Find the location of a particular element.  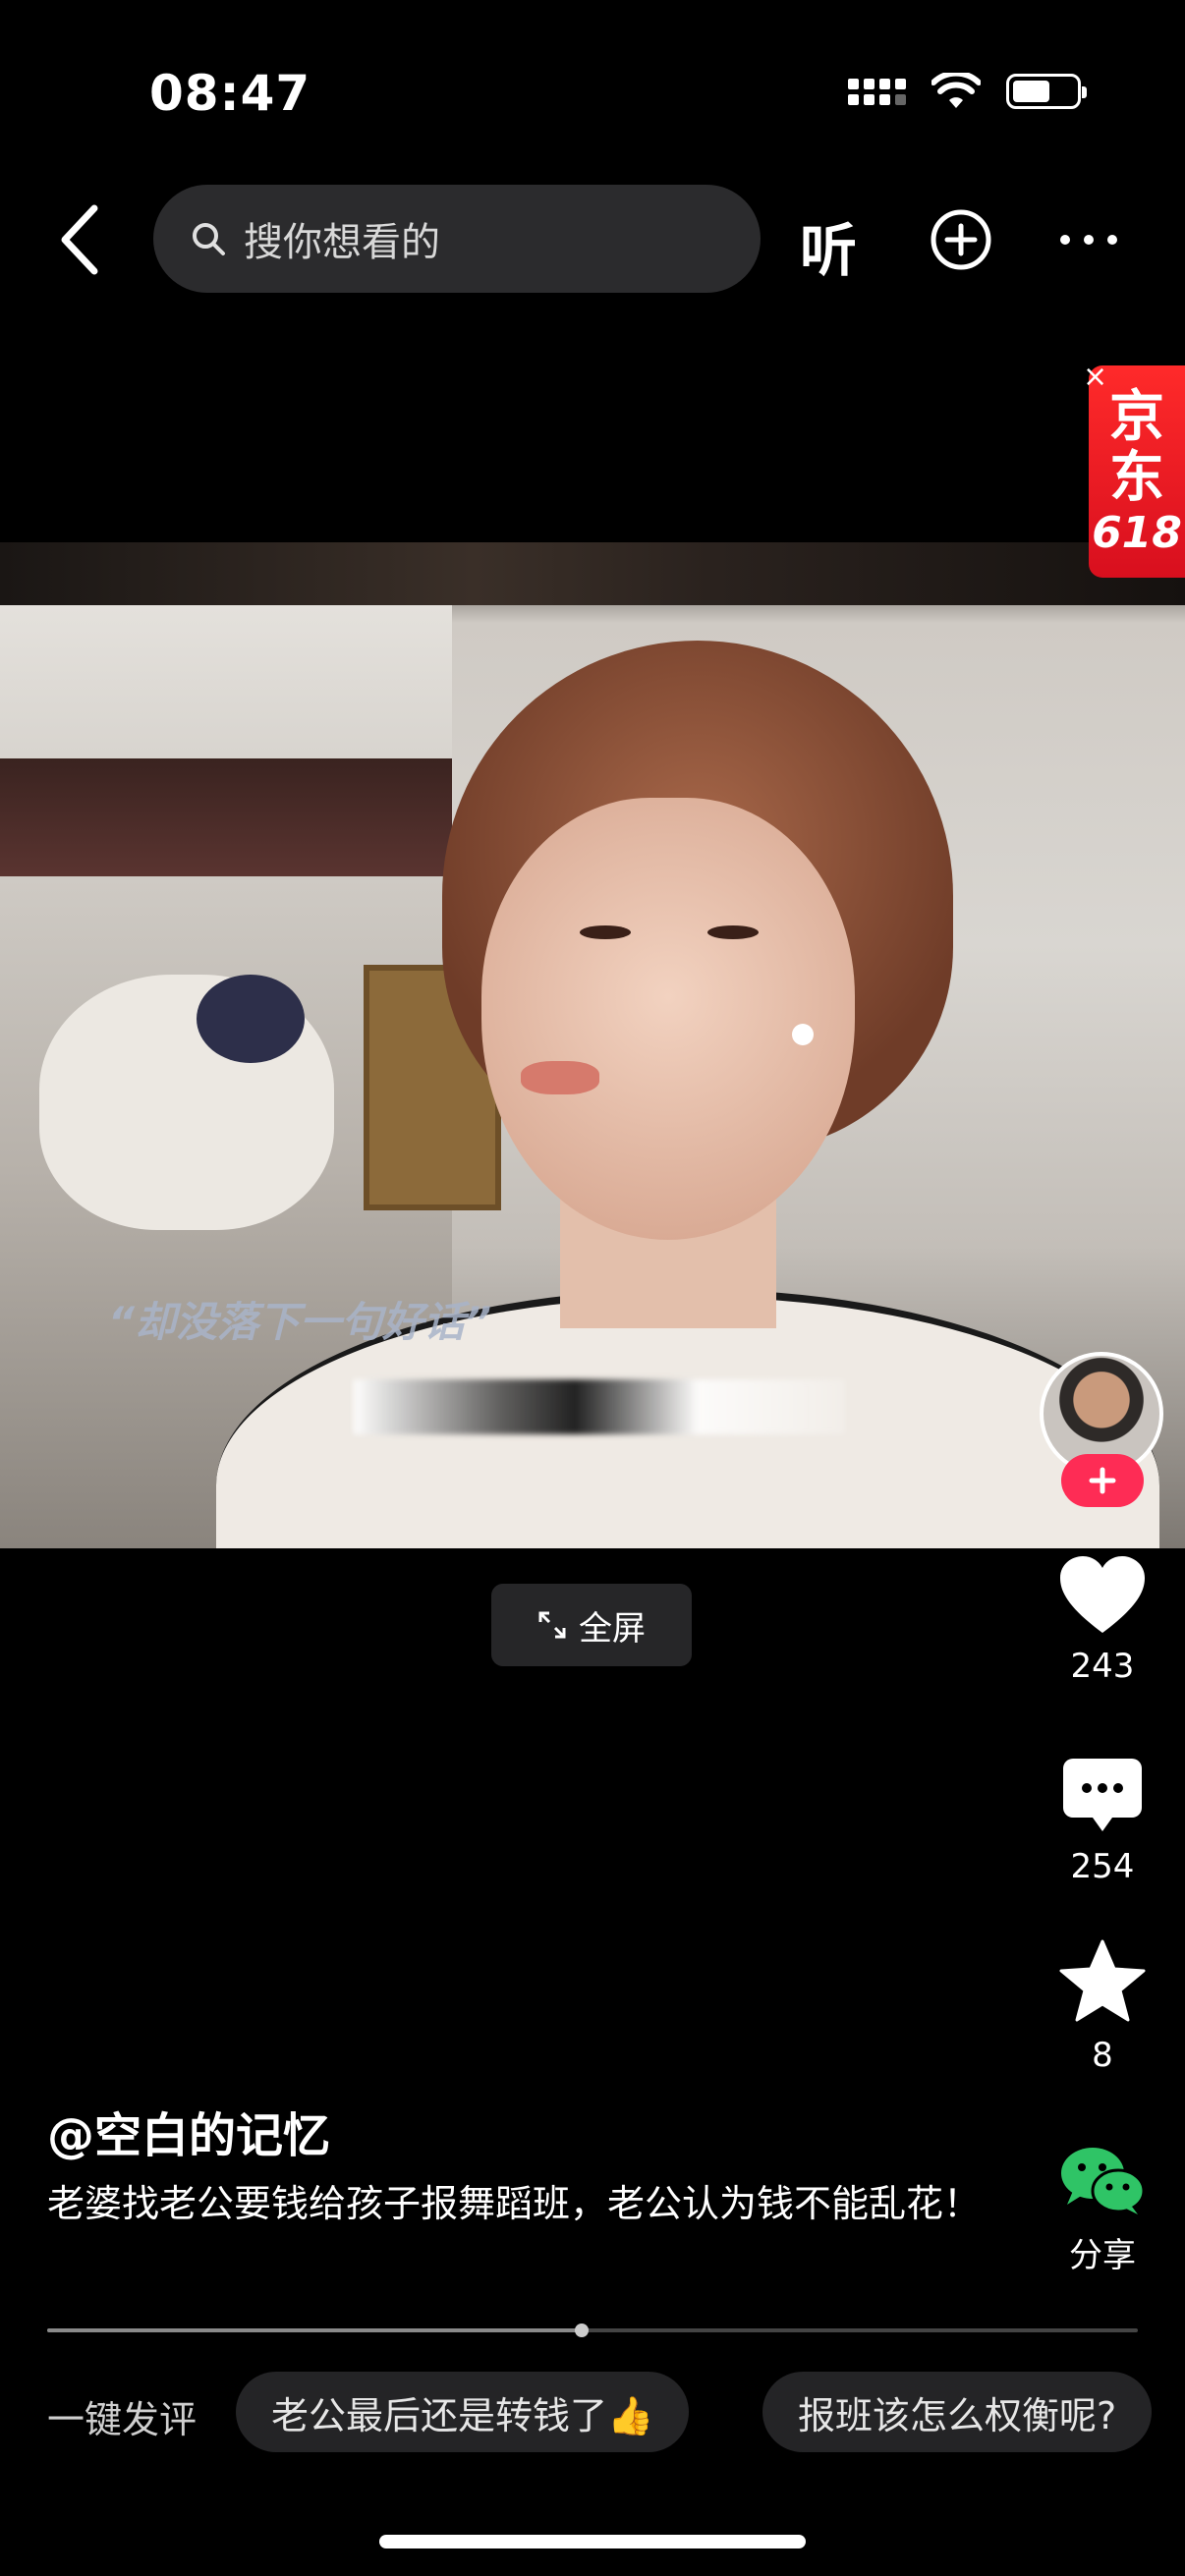

comment-icon is located at coordinates (1103, 1795).